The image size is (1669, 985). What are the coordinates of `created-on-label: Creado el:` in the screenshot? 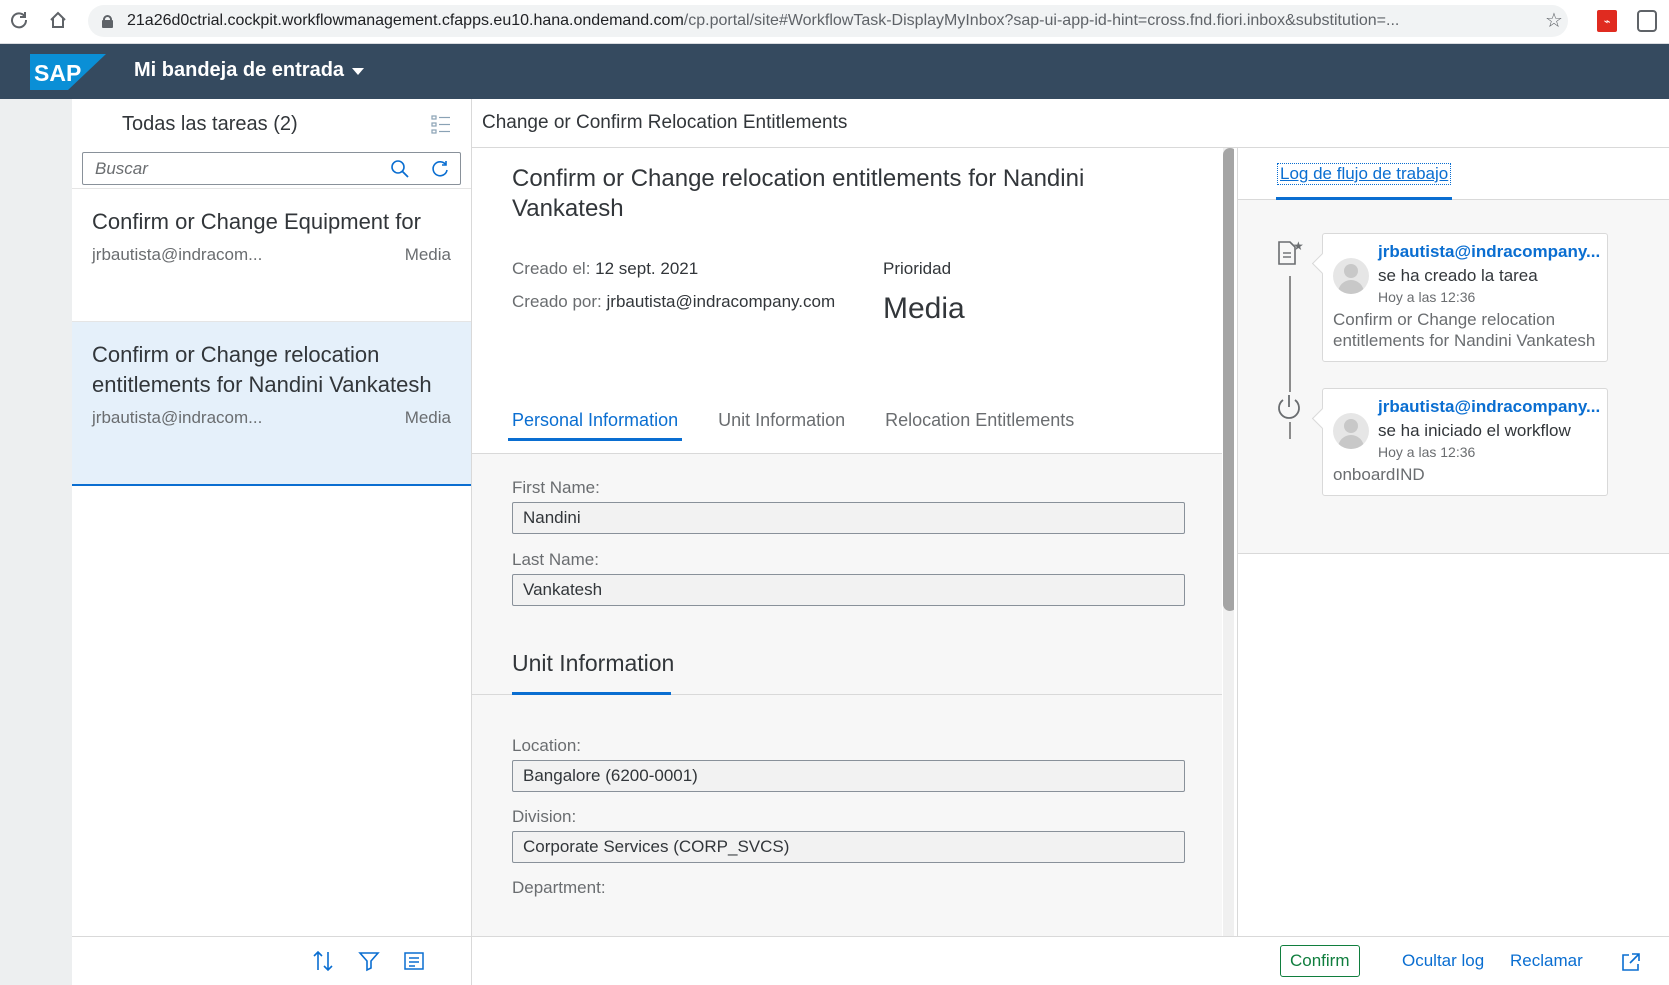 It's located at (551, 268).